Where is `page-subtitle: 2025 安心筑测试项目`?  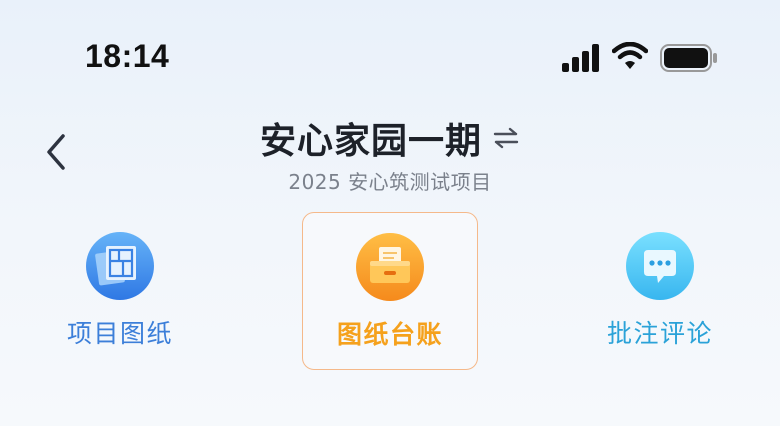
page-subtitle: 2025 安心筑测试项目 is located at coordinates (390, 182).